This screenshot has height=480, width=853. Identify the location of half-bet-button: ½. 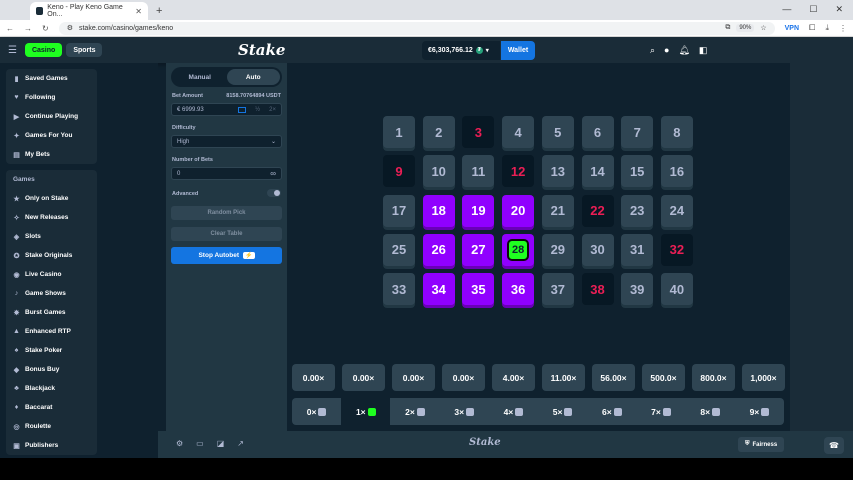
(257, 110).